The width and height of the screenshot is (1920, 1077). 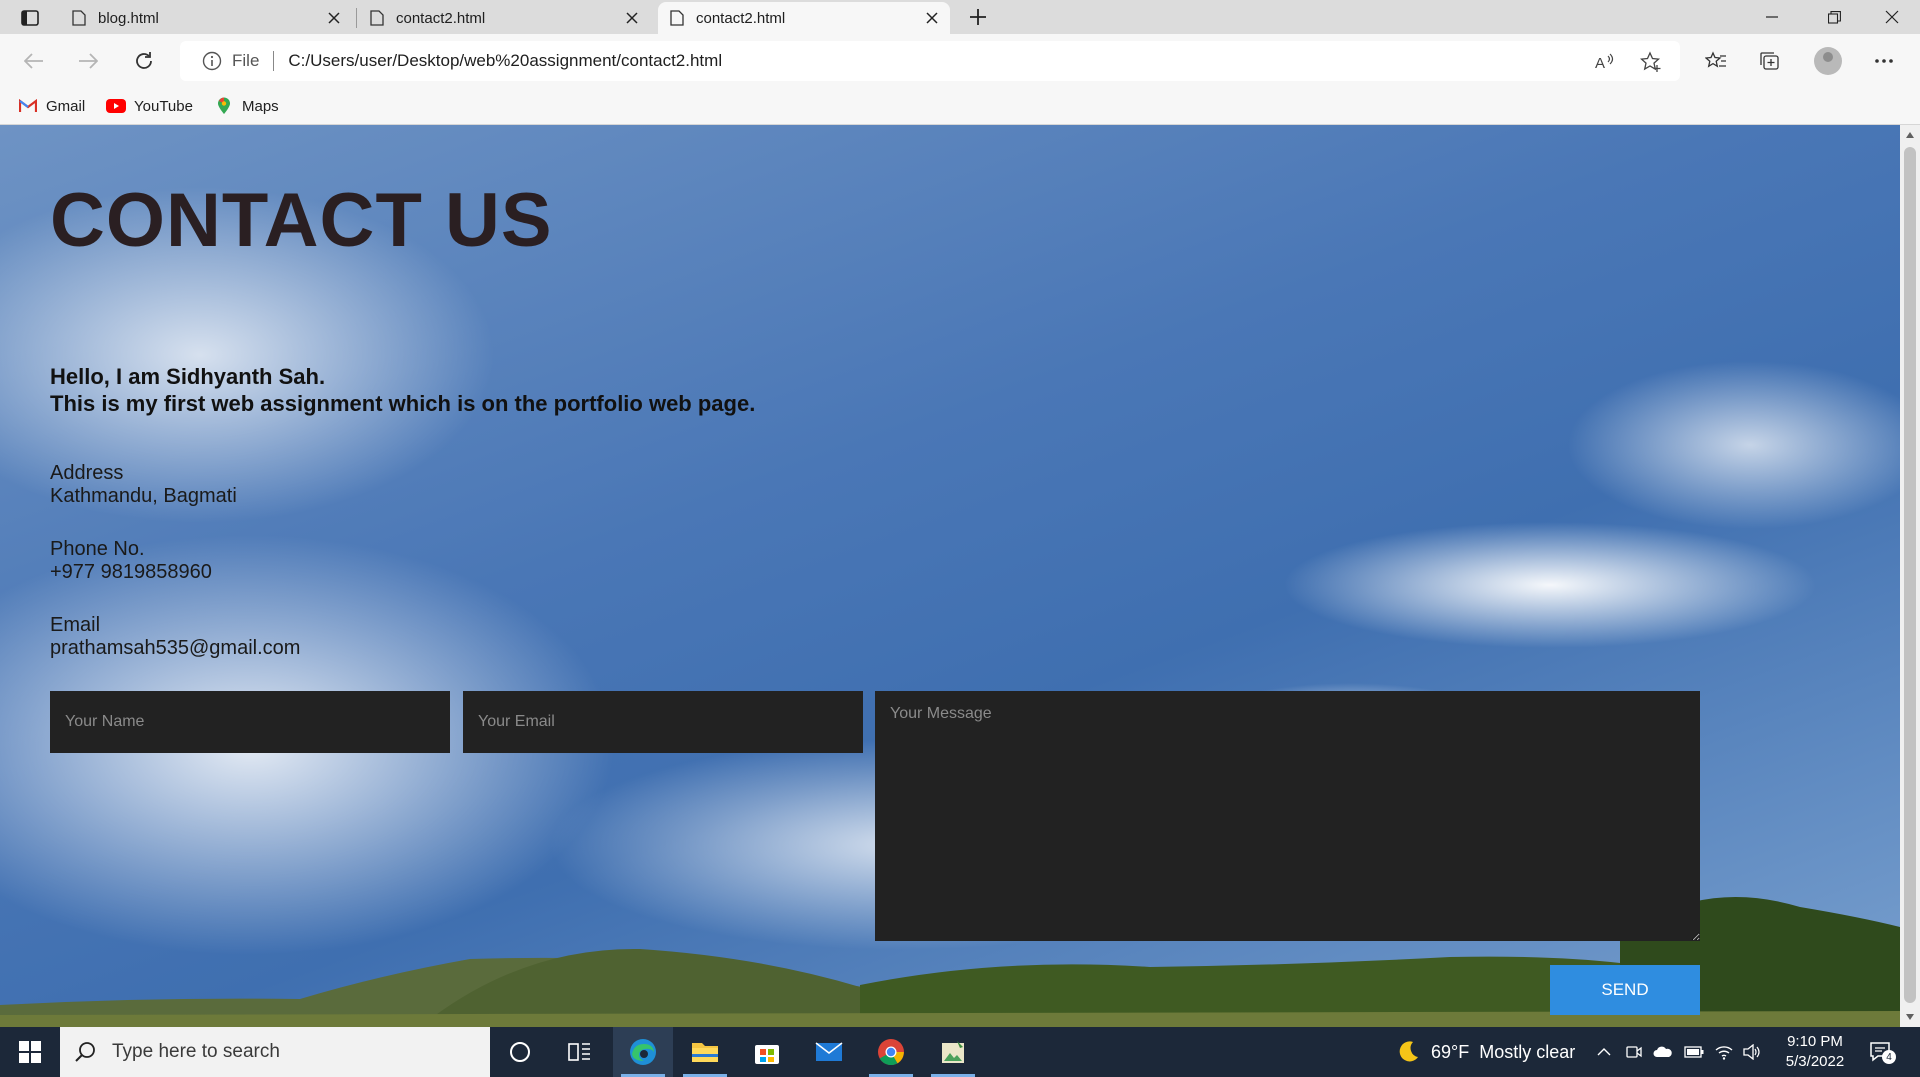 I want to click on email-value: prathamsah535@gmail.com, so click(x=175, y=648).